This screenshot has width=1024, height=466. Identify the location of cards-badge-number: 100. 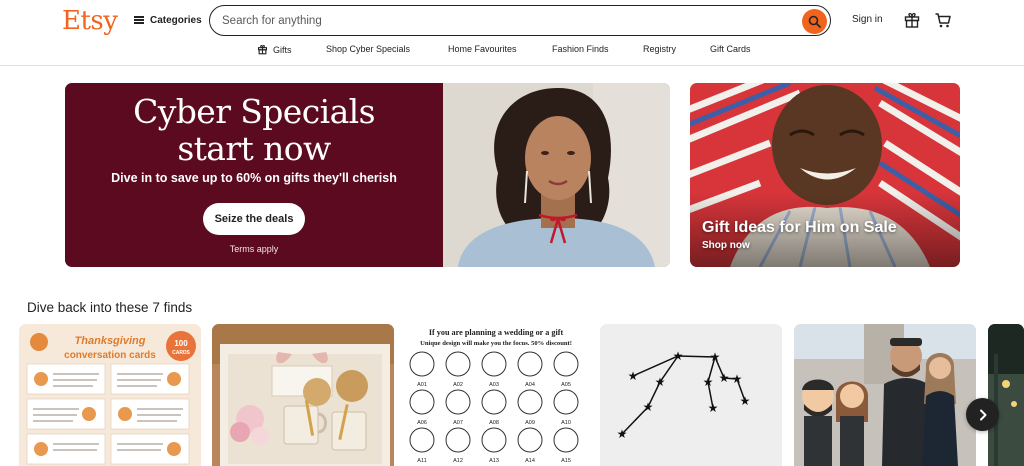
(181, 343).